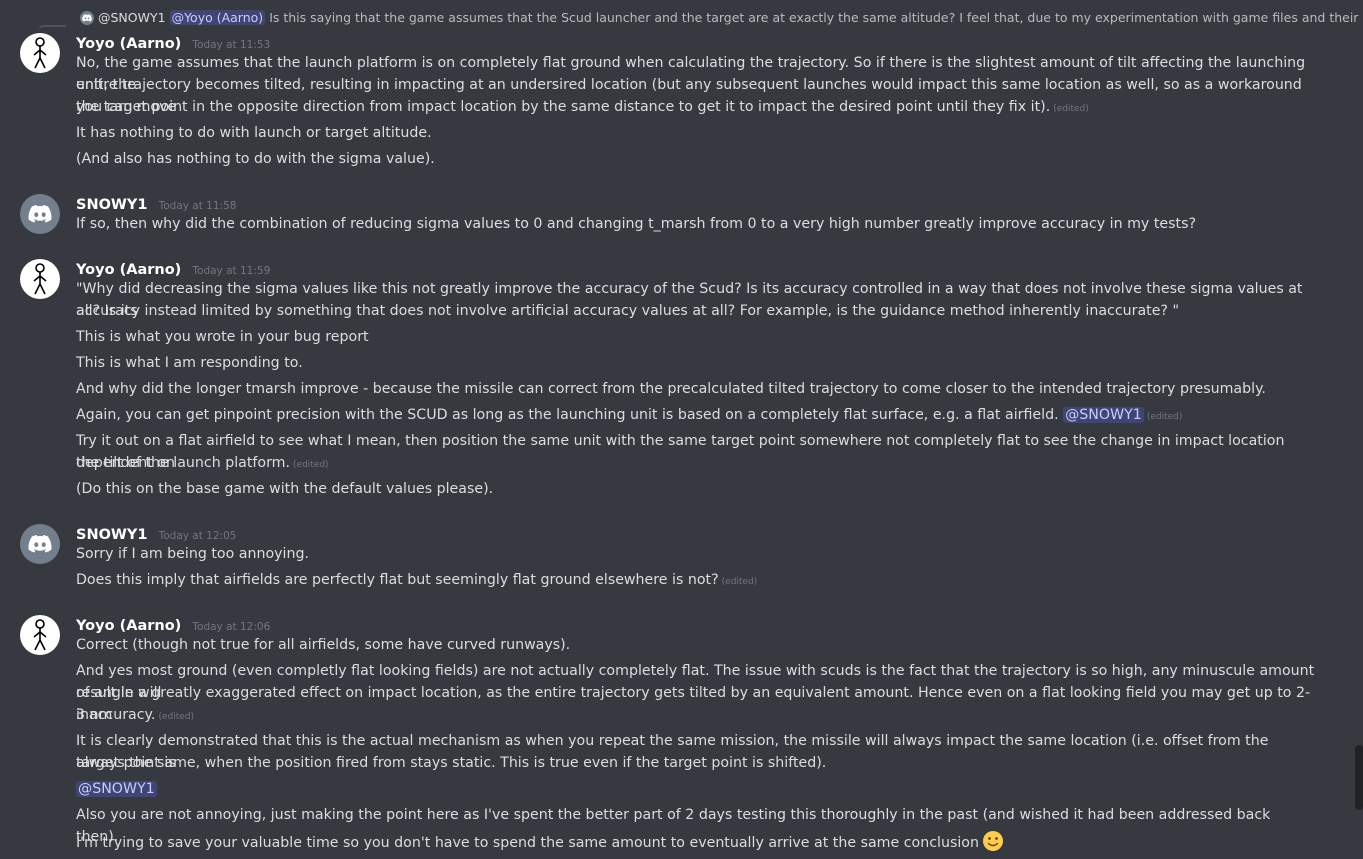 The height and width of the screenshot is (859, 1363). Describe the element at coordinates (231, 45) in the screenshot. I see `timestamp: Today at 11:53` at that location.